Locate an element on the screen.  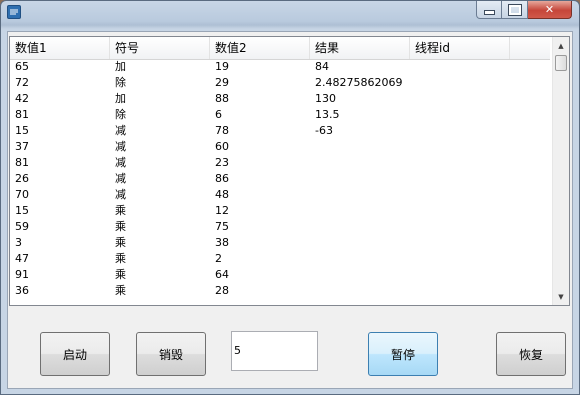
maximize-icon is located at coordinates (514, 9).